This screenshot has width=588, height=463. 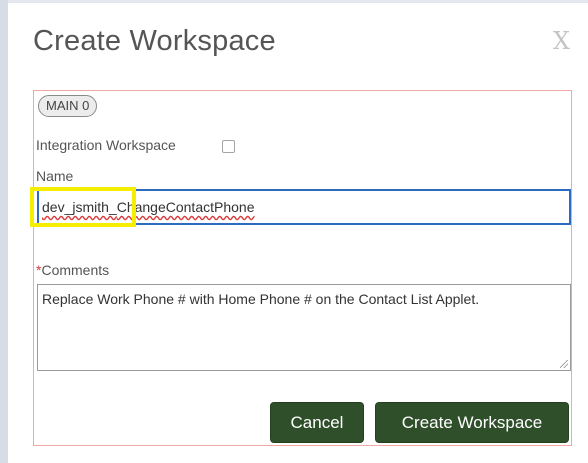 I want to click on create-workspace-button: Create Workspace, so click(x=472, y=422).